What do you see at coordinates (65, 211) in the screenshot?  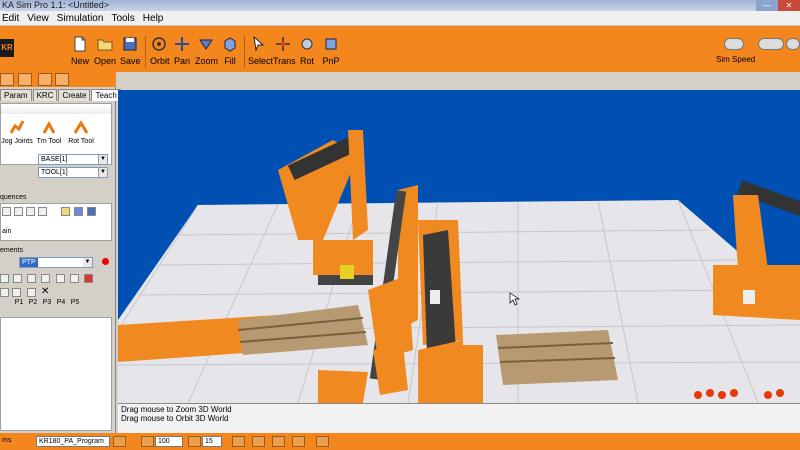 I see `open-sequence-button` at bounding box center [65, 211].